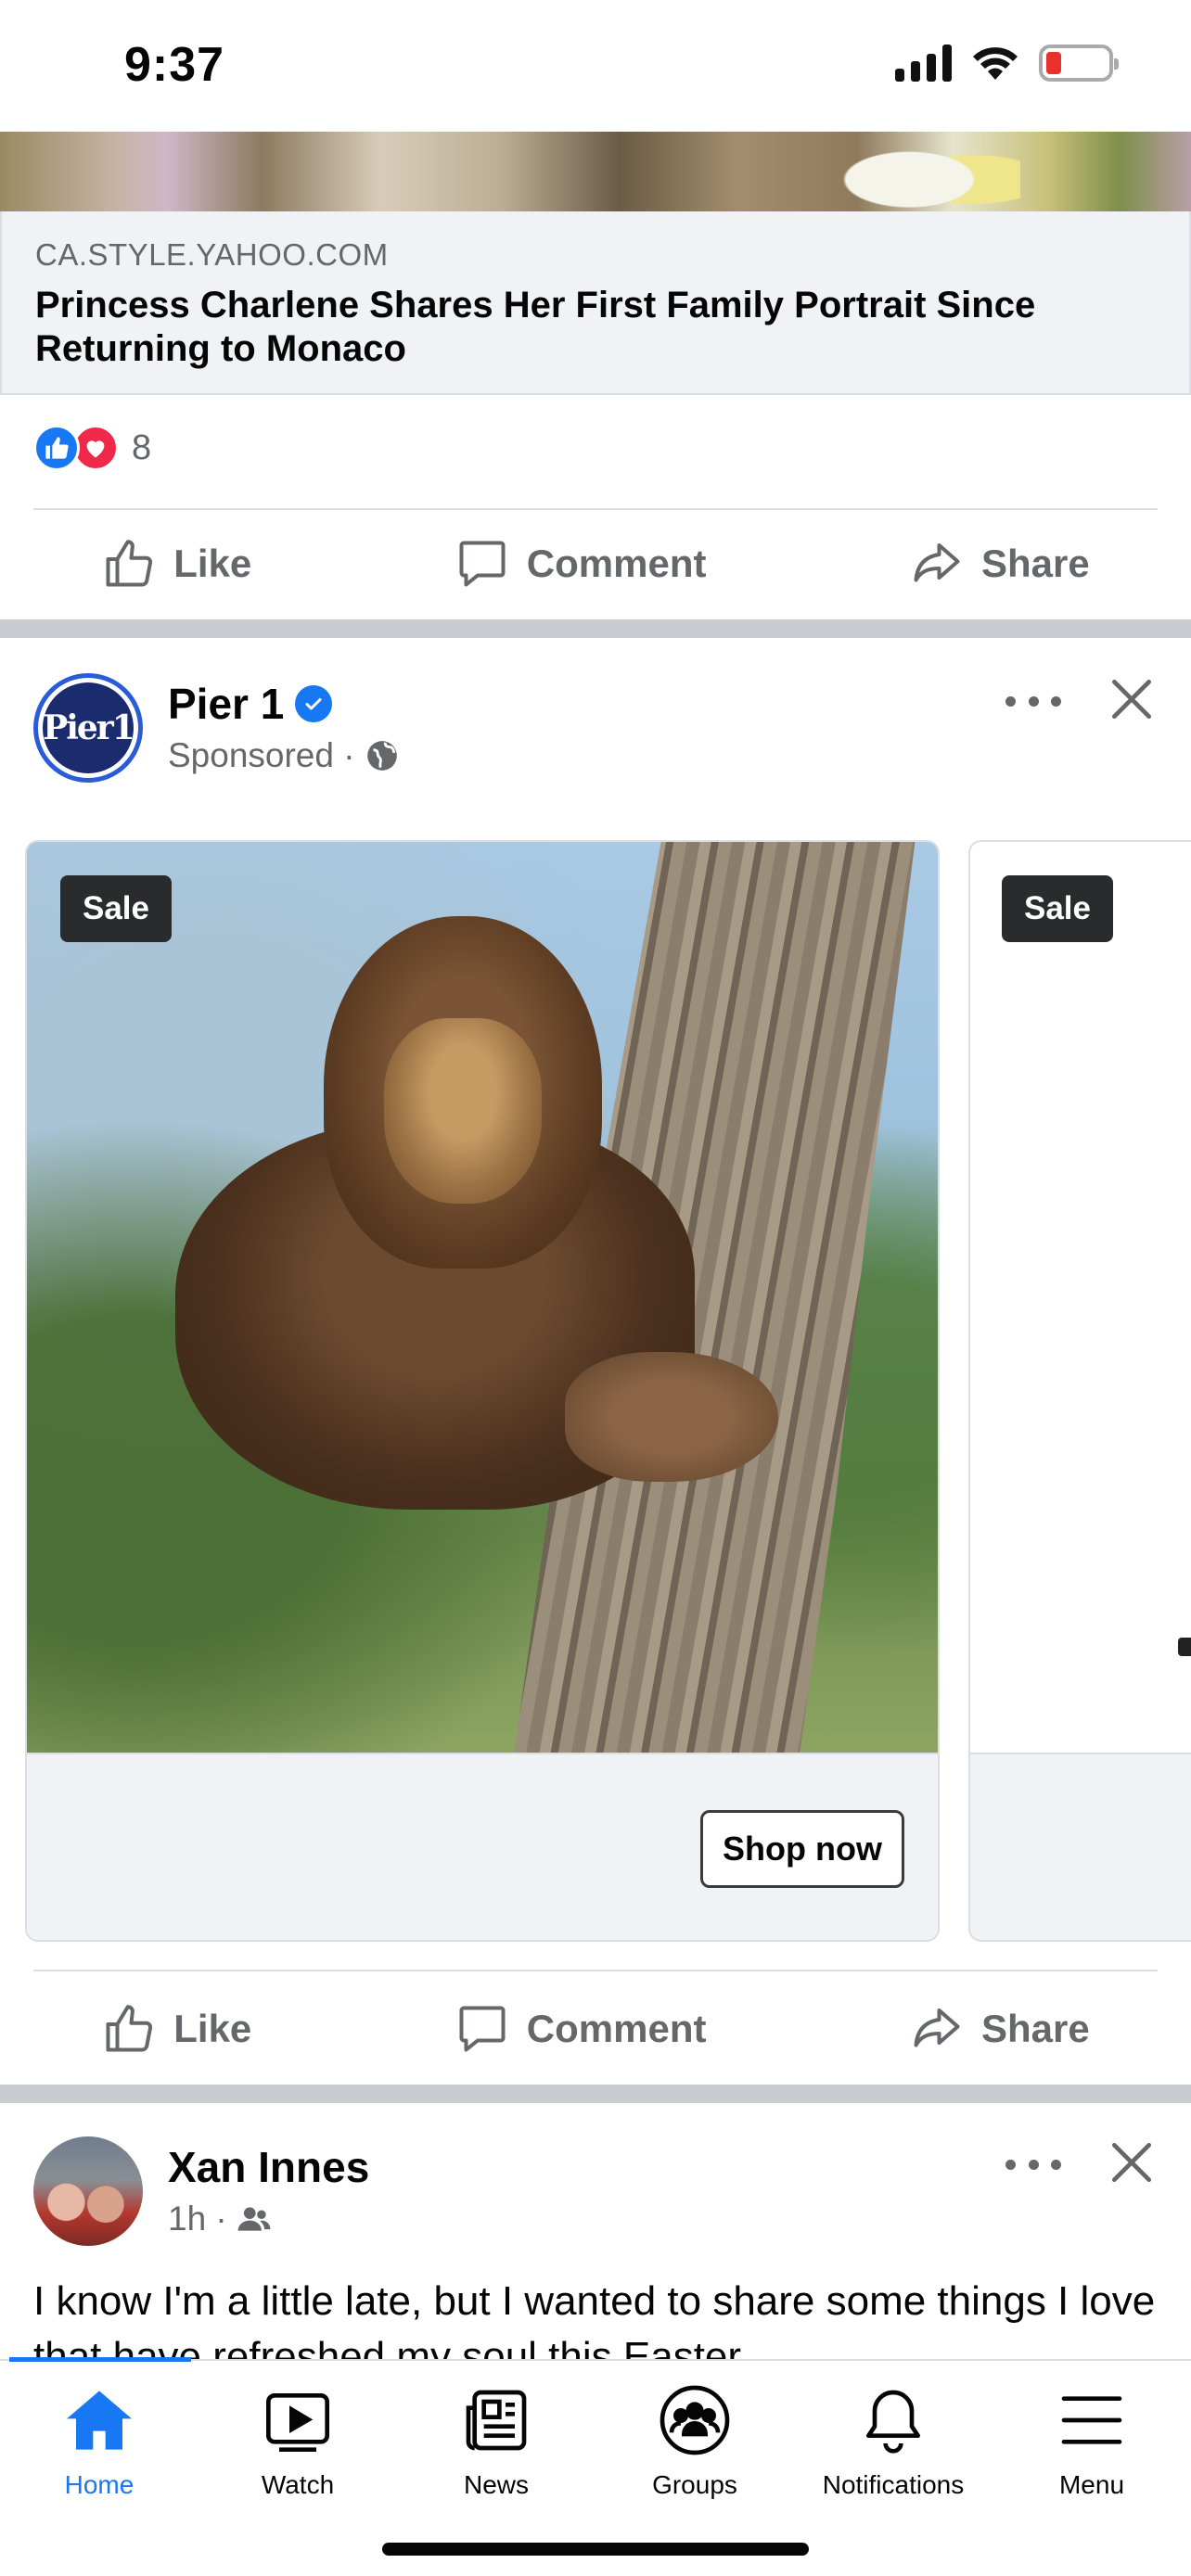 This screenshot has height=2576, width=1191. Describe the element at coordinates (261, 755) in the screenshot. I see `sponsored-label: Sponsored ·` at that location.